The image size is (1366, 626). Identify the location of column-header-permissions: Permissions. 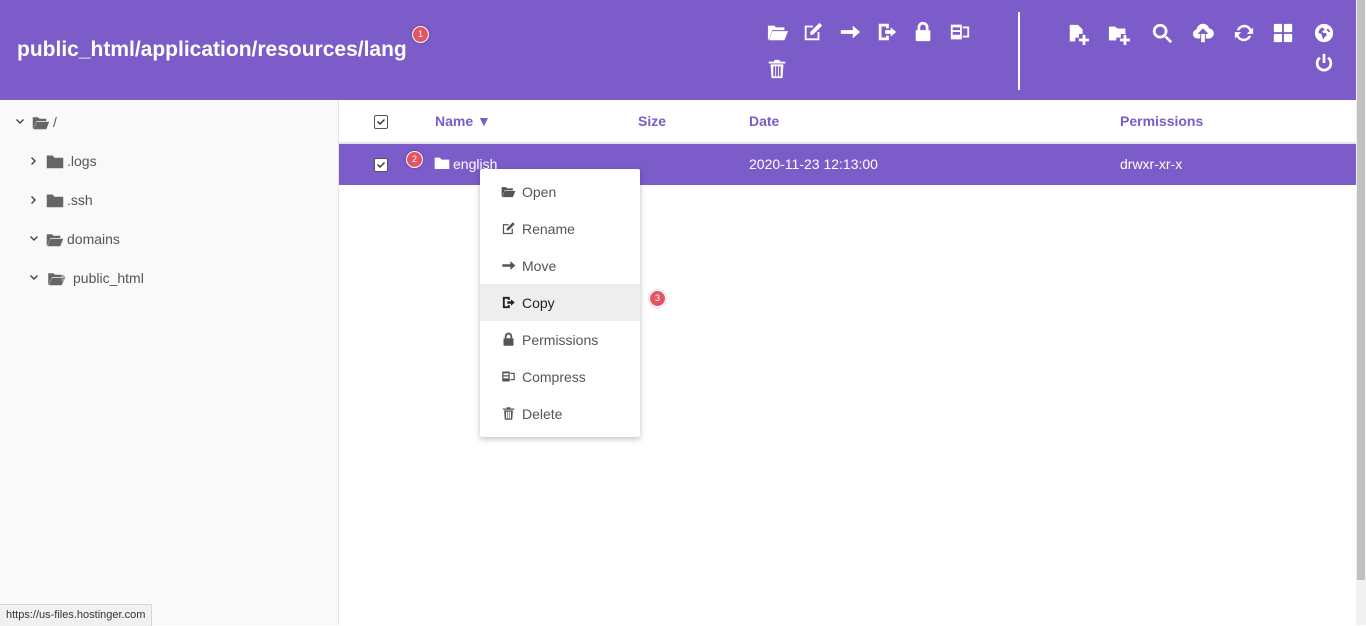
(1161, 121).